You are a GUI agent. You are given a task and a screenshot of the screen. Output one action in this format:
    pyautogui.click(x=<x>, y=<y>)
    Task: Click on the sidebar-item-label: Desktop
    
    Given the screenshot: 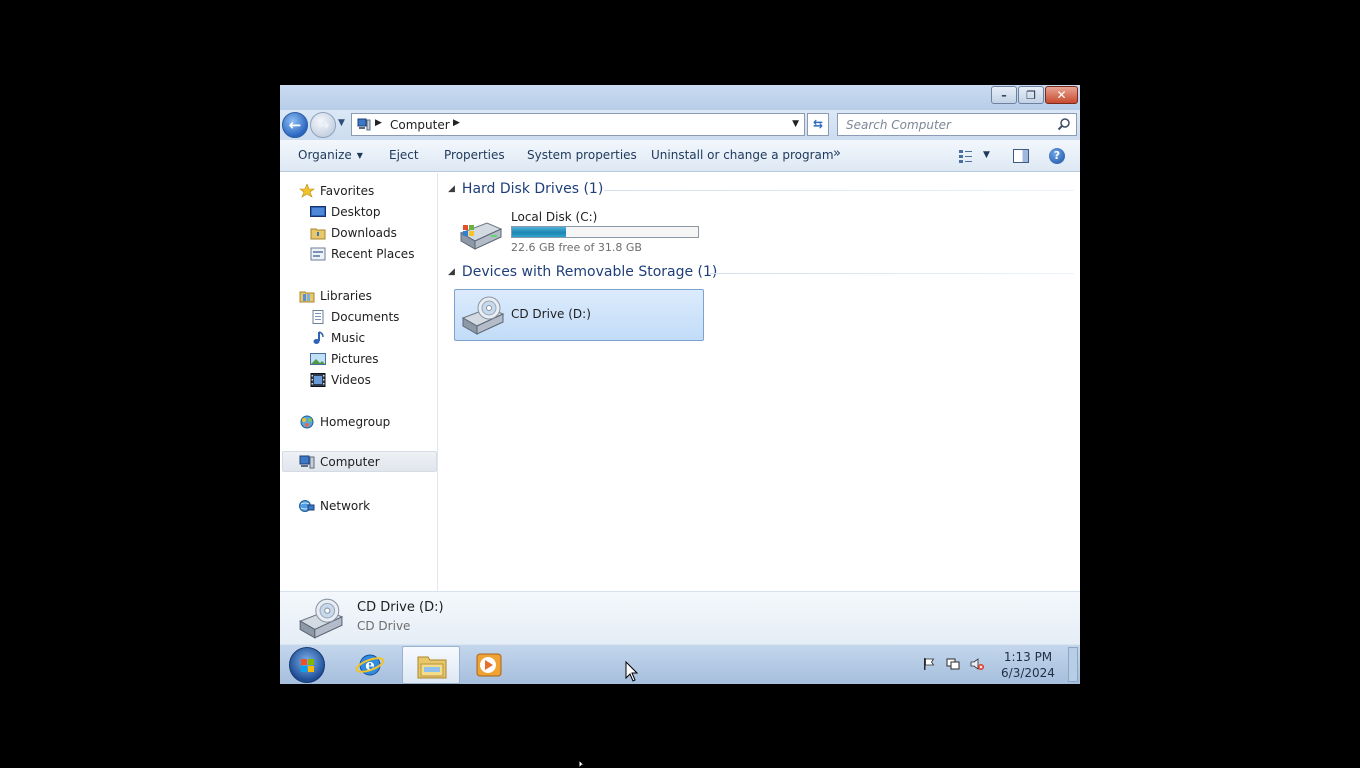 What is the action you would take?
    pyautogui.click(x=356, y=212)
    